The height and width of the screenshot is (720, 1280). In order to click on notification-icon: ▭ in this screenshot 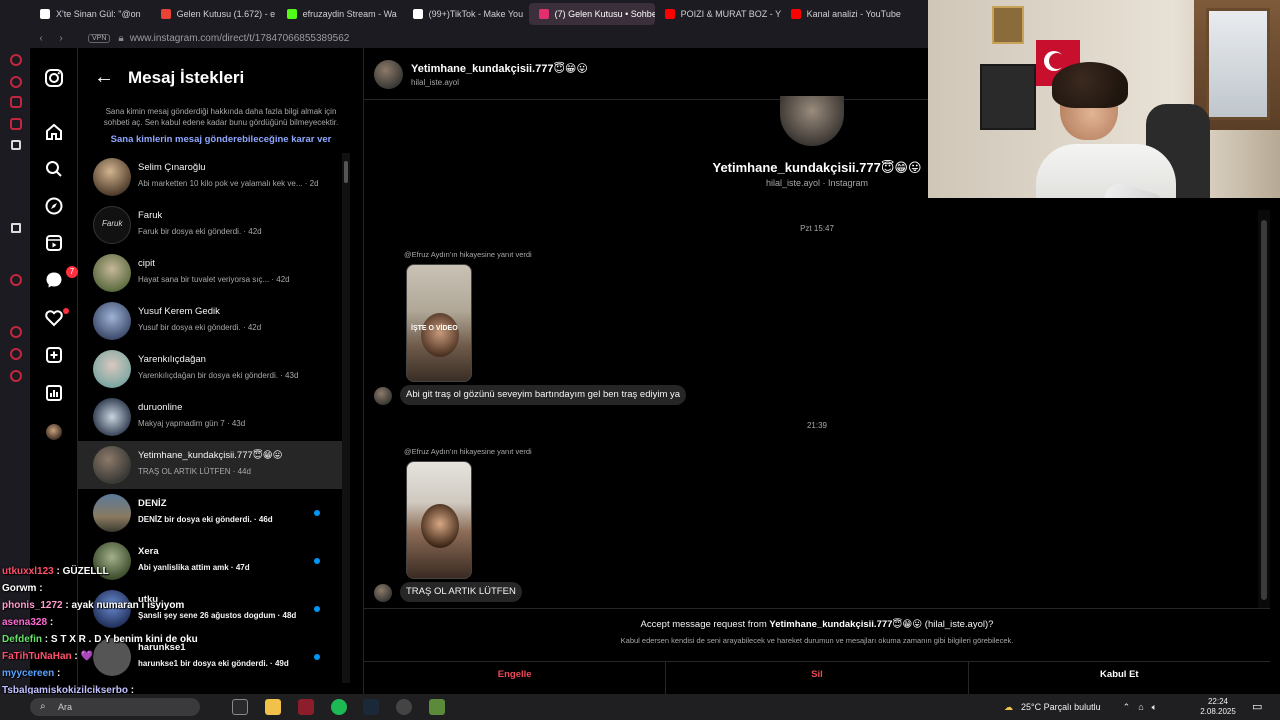, I will do `click(1257, 706)`.